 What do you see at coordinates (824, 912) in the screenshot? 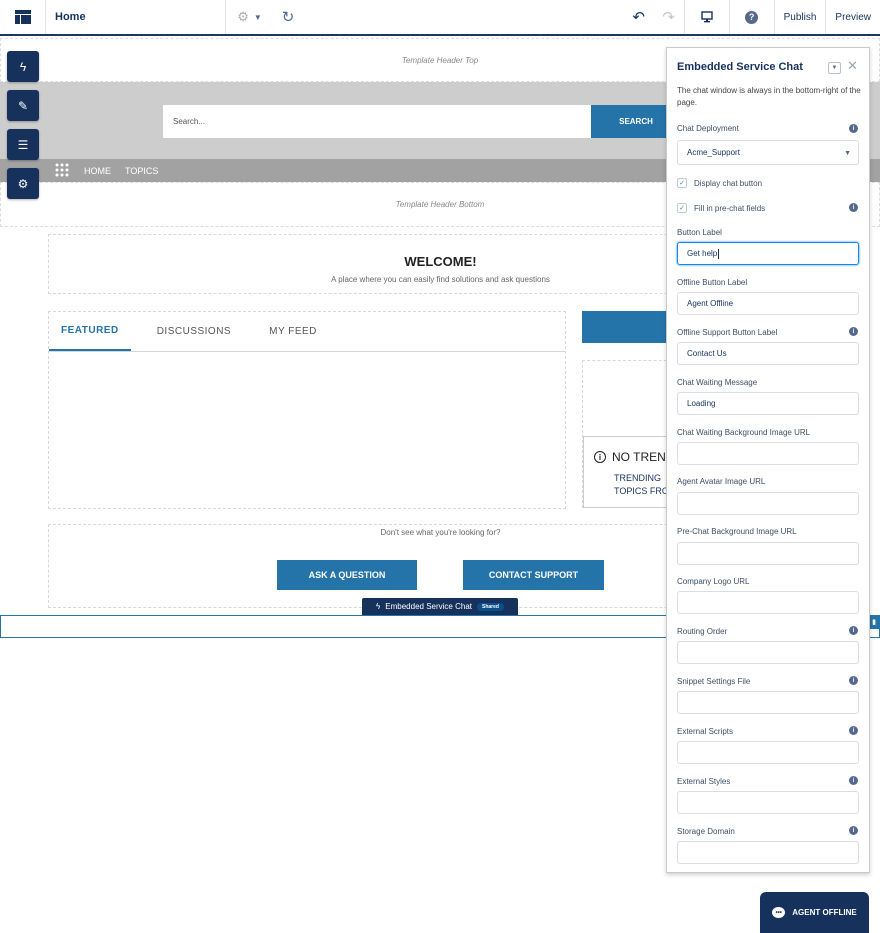
I see `agent-offline-label: AGENT OFFLINE` at bounding box center [824, 912].